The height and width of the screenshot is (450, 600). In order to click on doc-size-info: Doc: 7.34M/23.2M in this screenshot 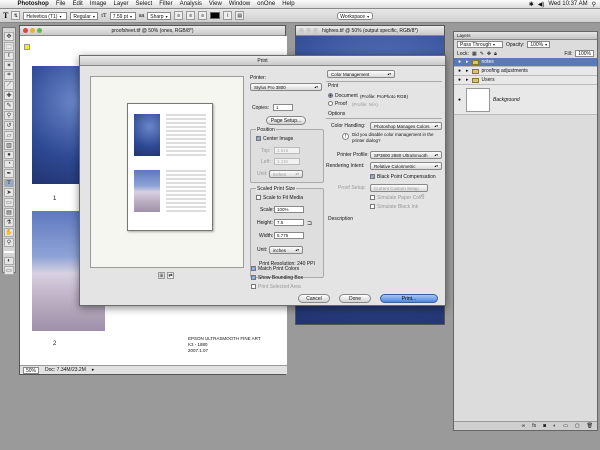, I will do `click(65, 370)`.